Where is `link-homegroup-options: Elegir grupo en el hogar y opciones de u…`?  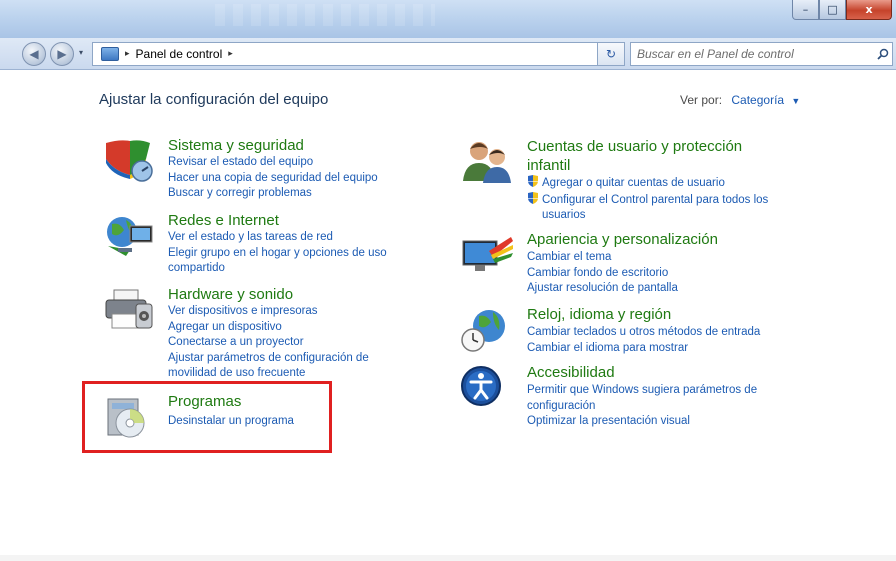 link-homegroup-options: Elegir grupo en el hogar y opciones de u… is located at coordinates (277, 254).